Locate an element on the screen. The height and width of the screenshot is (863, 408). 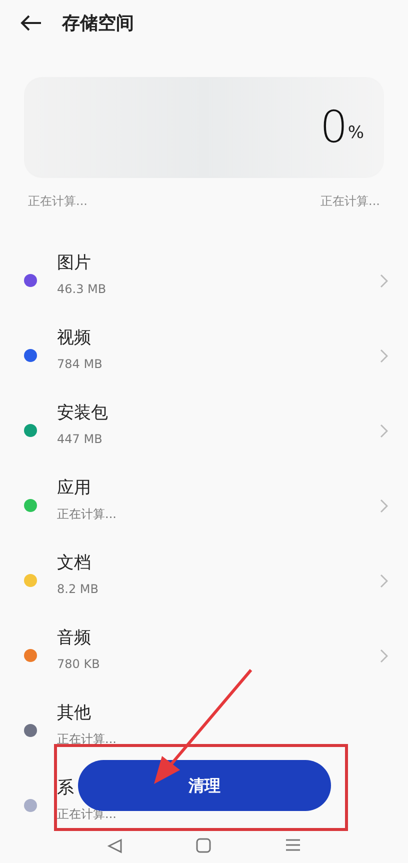
category-name: 文档 is located at coordinates (74, 563).